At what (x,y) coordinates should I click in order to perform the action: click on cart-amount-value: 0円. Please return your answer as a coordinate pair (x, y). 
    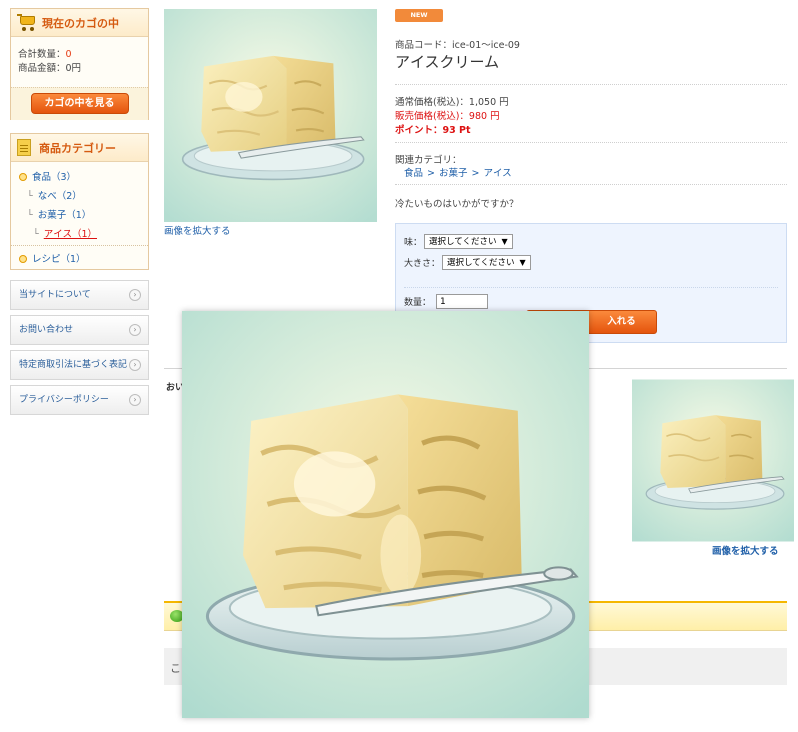
    Looking at the image, I should click on (73, 68).